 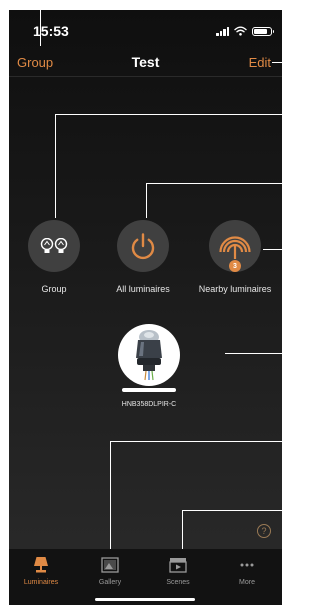 What do you see at coordinates (41, 565) in the screenshot?
I see `lamp-icon` at bounding box center [41, 565].